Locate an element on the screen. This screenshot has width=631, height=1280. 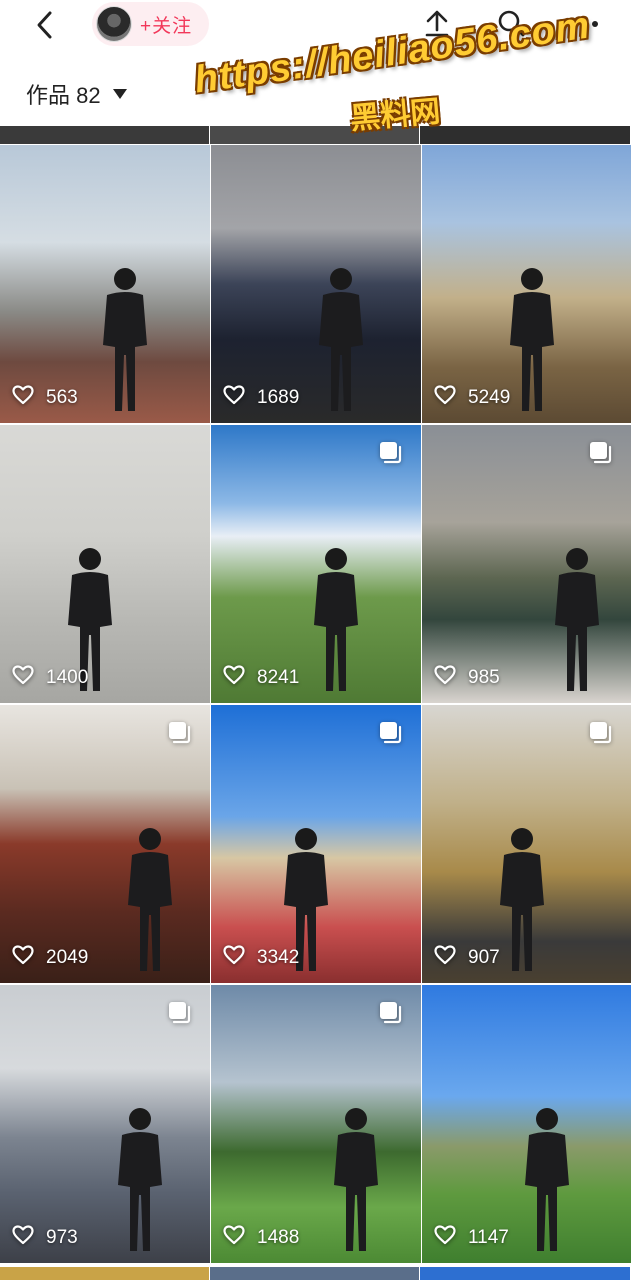
video-tile: 973 is located at coordinates (105, 1124).